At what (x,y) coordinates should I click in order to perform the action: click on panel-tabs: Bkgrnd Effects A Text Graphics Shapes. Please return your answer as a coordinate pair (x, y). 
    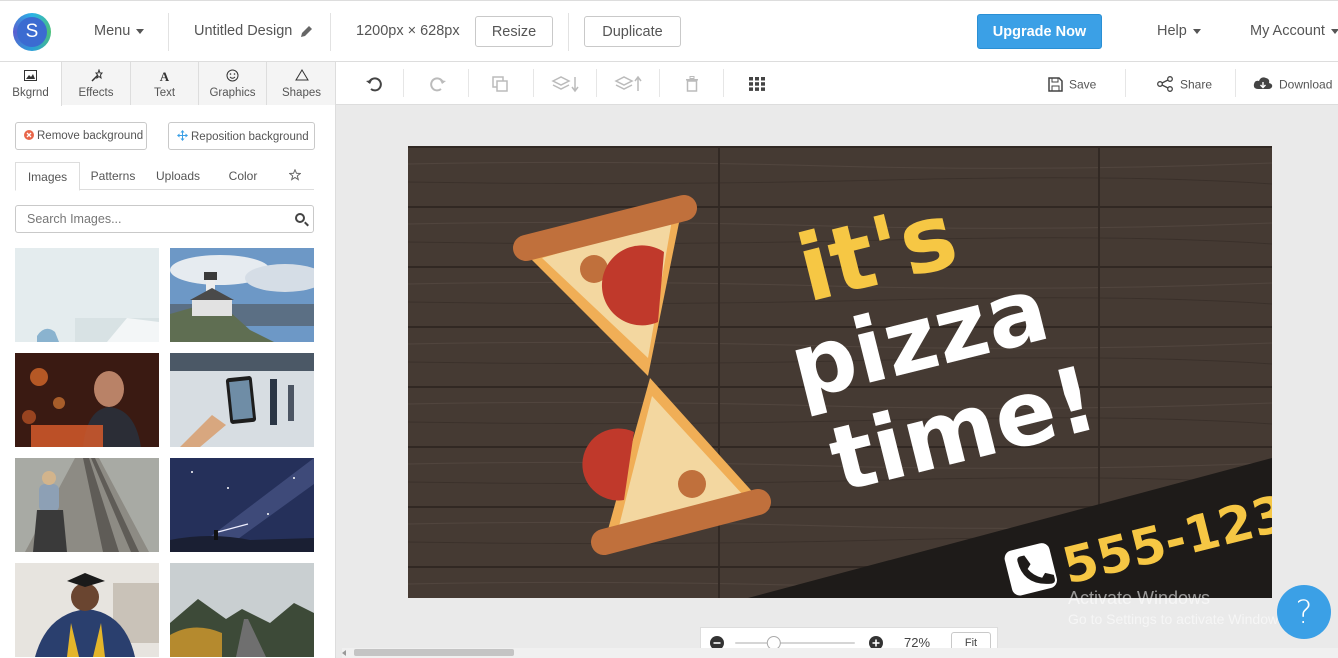
    Looking at the image, I should click on (167, 84).